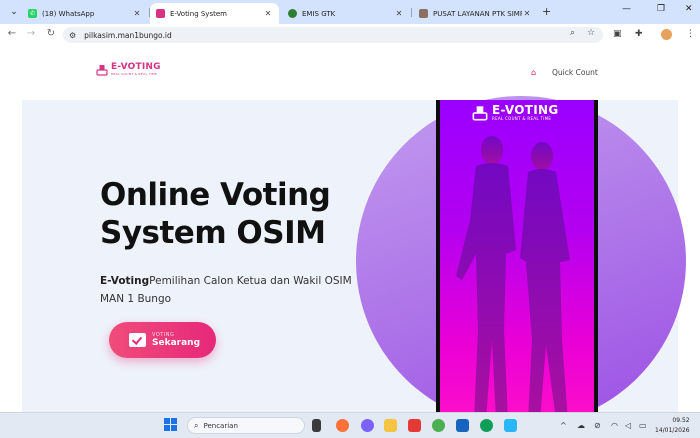  What do you see at coordinates (617, 34) in the screenshot?
I see `extension-app-icon: ▣` at bounding box center [617, 34].